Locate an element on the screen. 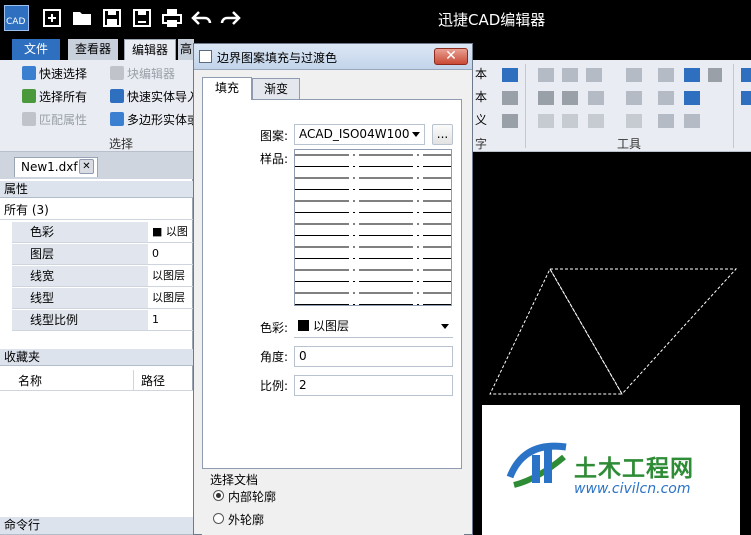  erase-icon is located at coordinates (692, 121).